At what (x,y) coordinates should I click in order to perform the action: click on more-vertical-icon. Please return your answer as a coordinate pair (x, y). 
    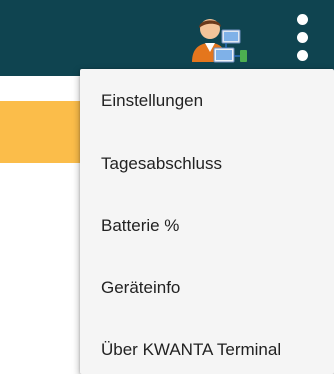
    Looking at the image, I should click on (302, 38).